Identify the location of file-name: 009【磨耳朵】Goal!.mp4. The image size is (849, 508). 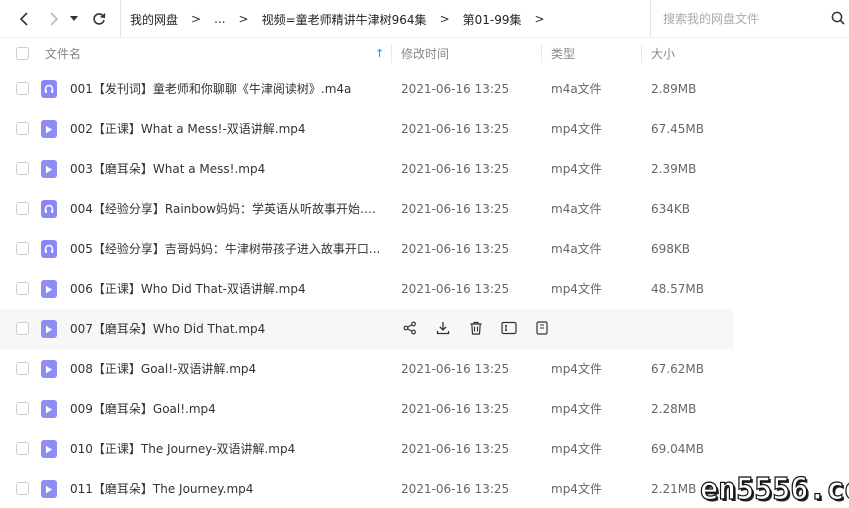
(227, 409).